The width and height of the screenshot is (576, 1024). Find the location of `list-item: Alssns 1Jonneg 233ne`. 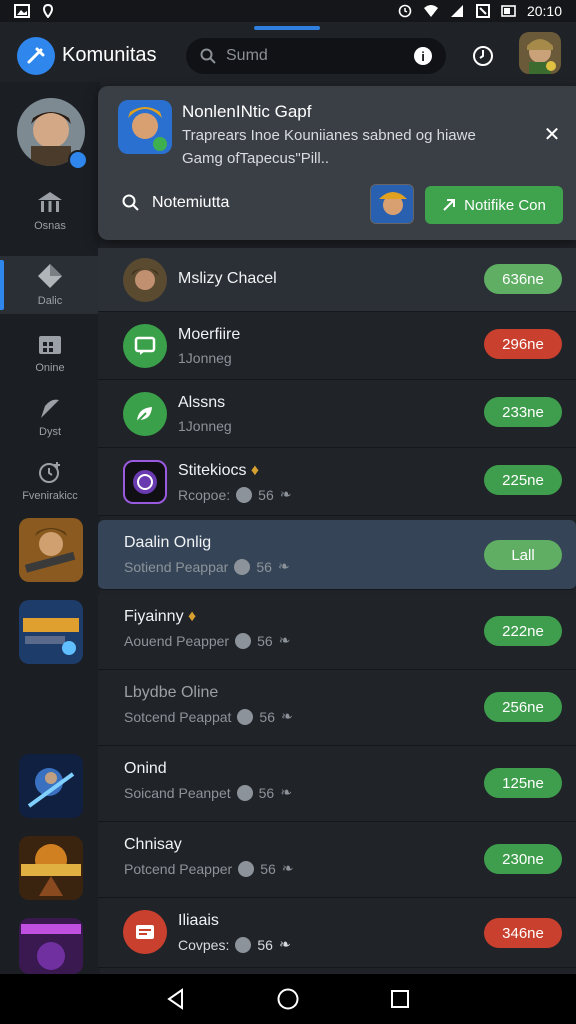

list-item: Alssns 1Jonneg 233ne is located at coordinates (337, 414).